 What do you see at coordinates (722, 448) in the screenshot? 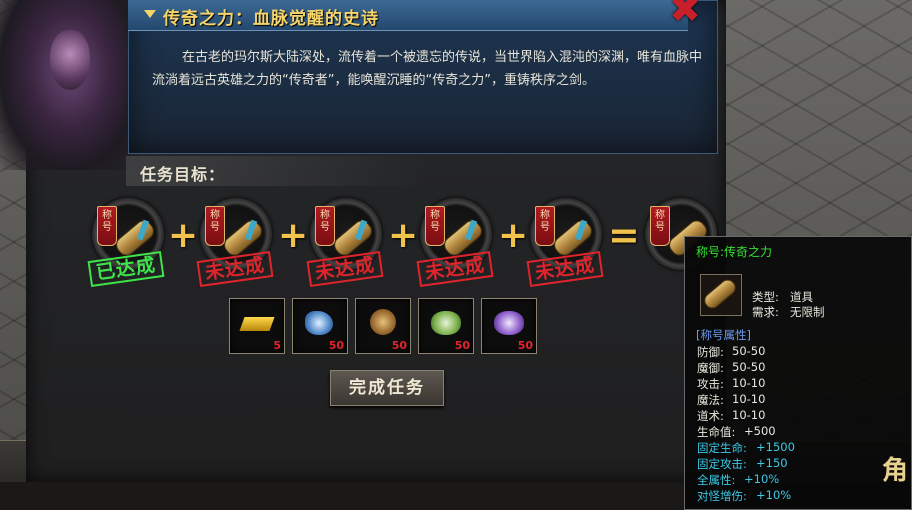
I see `bonus-label: 固定生命:` at bounding box center [722, 448].